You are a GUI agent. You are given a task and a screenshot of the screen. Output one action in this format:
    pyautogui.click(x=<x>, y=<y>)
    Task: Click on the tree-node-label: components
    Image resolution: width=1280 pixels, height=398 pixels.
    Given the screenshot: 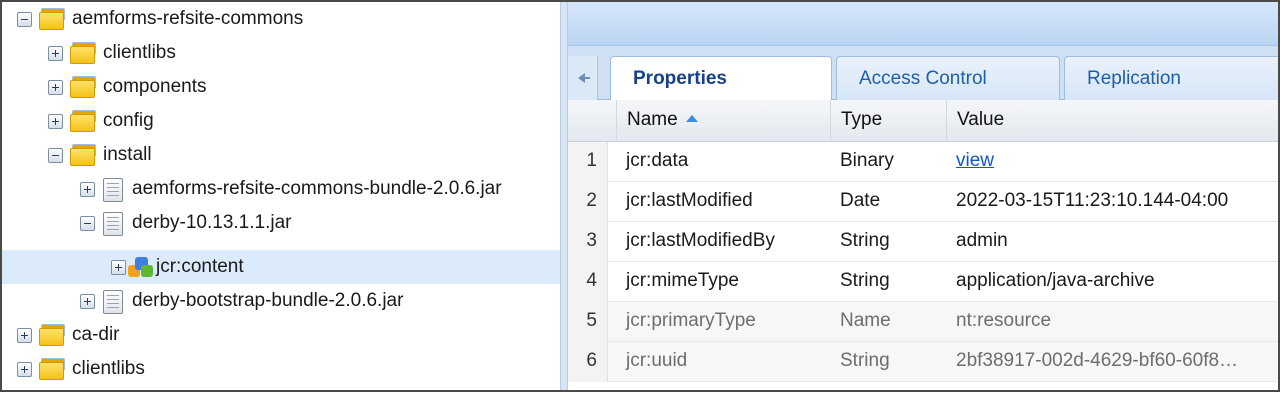 What is the action you would take?
    pyautogui.click(x=155, y=86)
    